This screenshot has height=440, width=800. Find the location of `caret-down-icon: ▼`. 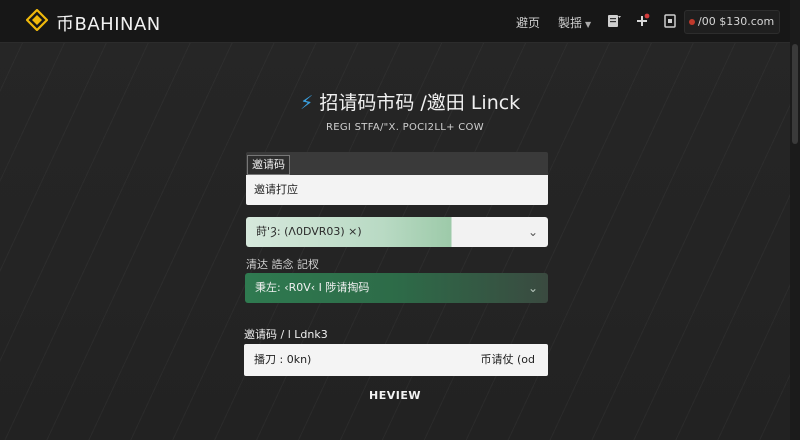

caret-down-icon: ▼ is located at coordinates (588, 24).